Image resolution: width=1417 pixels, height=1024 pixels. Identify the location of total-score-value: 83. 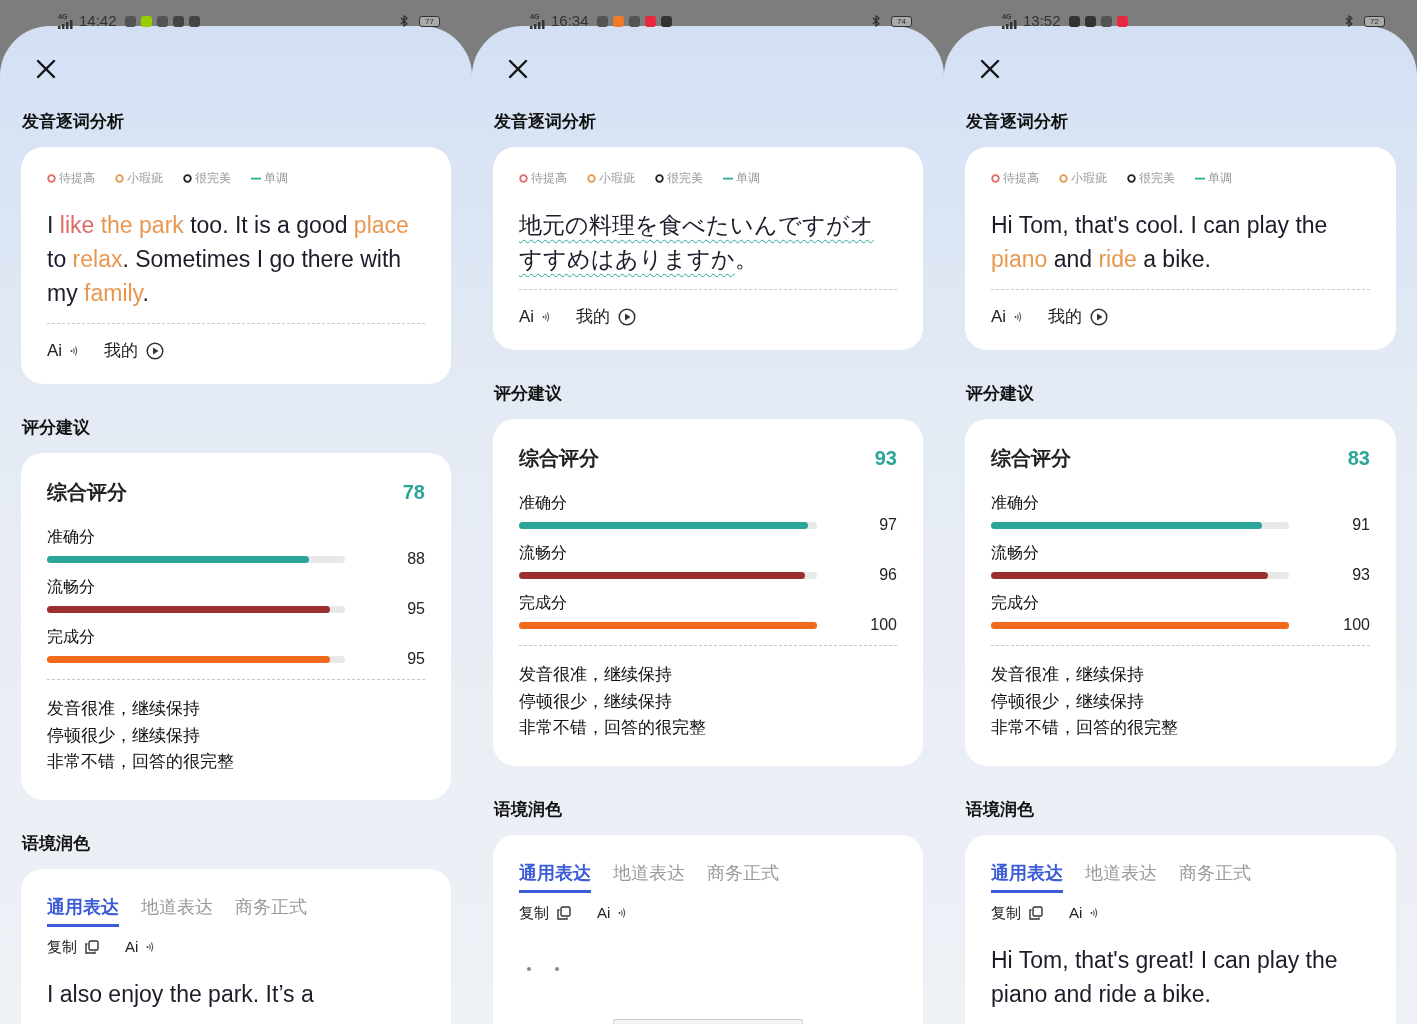
(1358, 458).